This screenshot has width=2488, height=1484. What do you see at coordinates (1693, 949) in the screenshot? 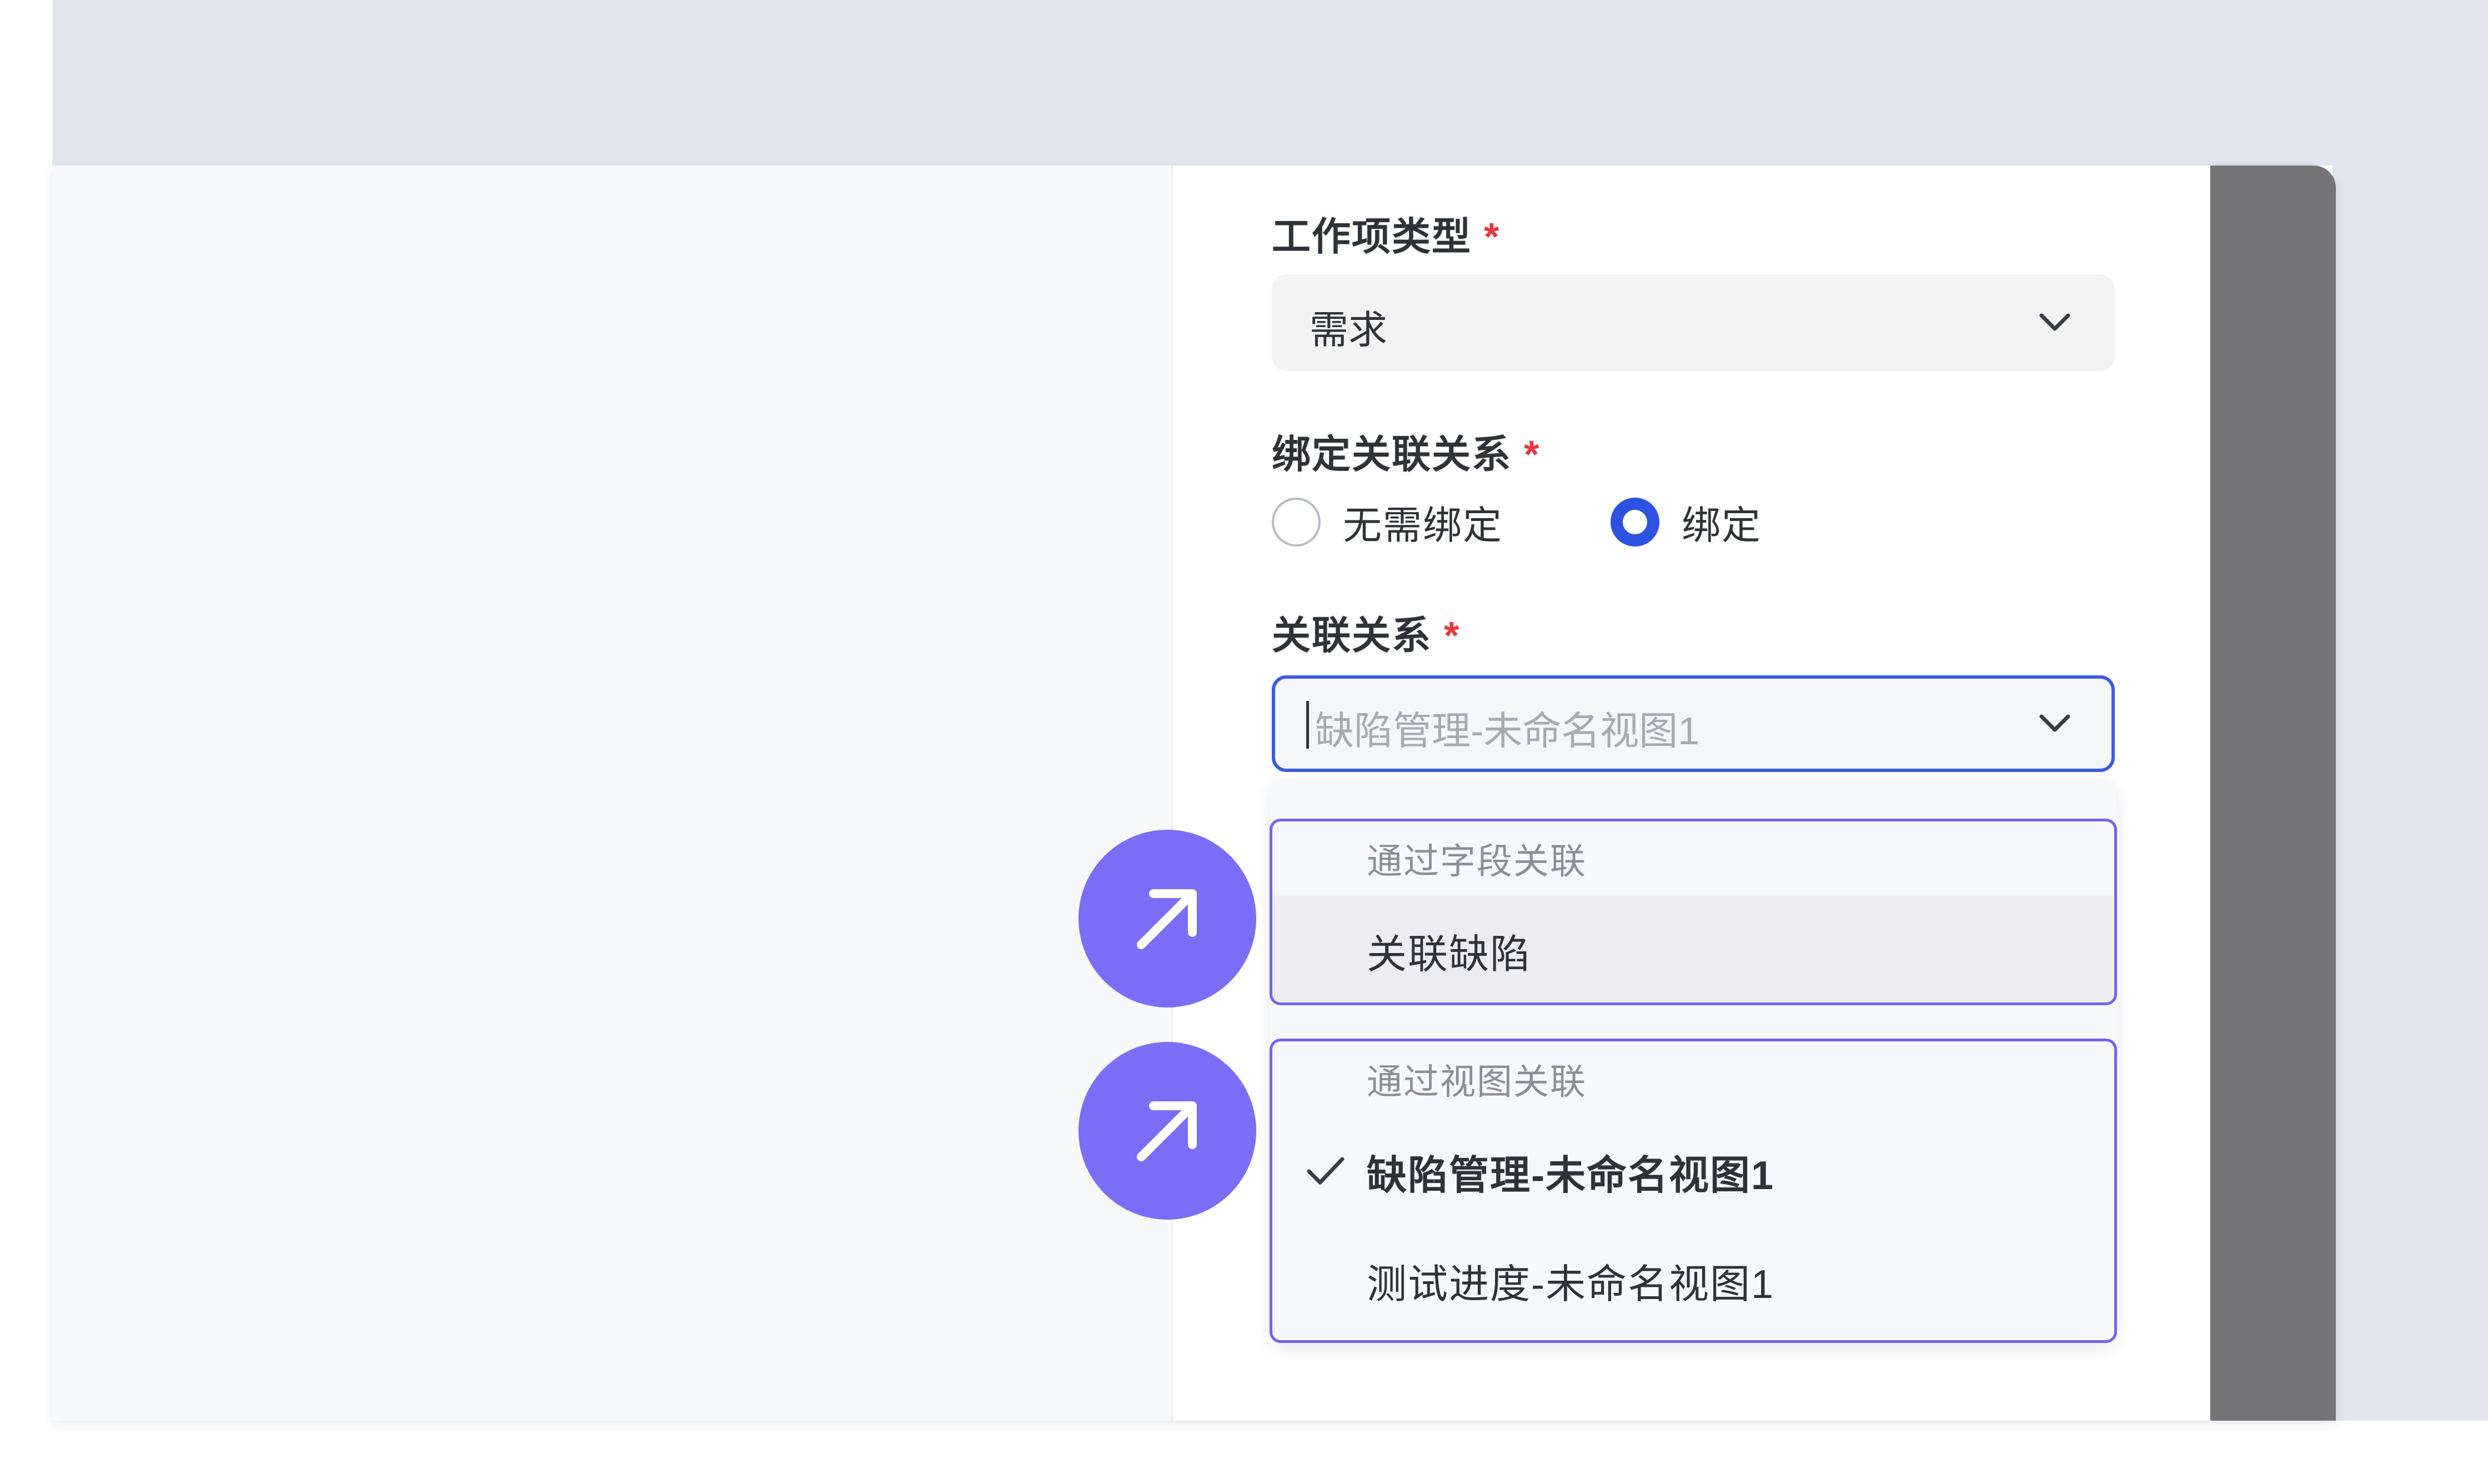
I see `option-item: 关联缺陷` at bounding box center [1693, 949].